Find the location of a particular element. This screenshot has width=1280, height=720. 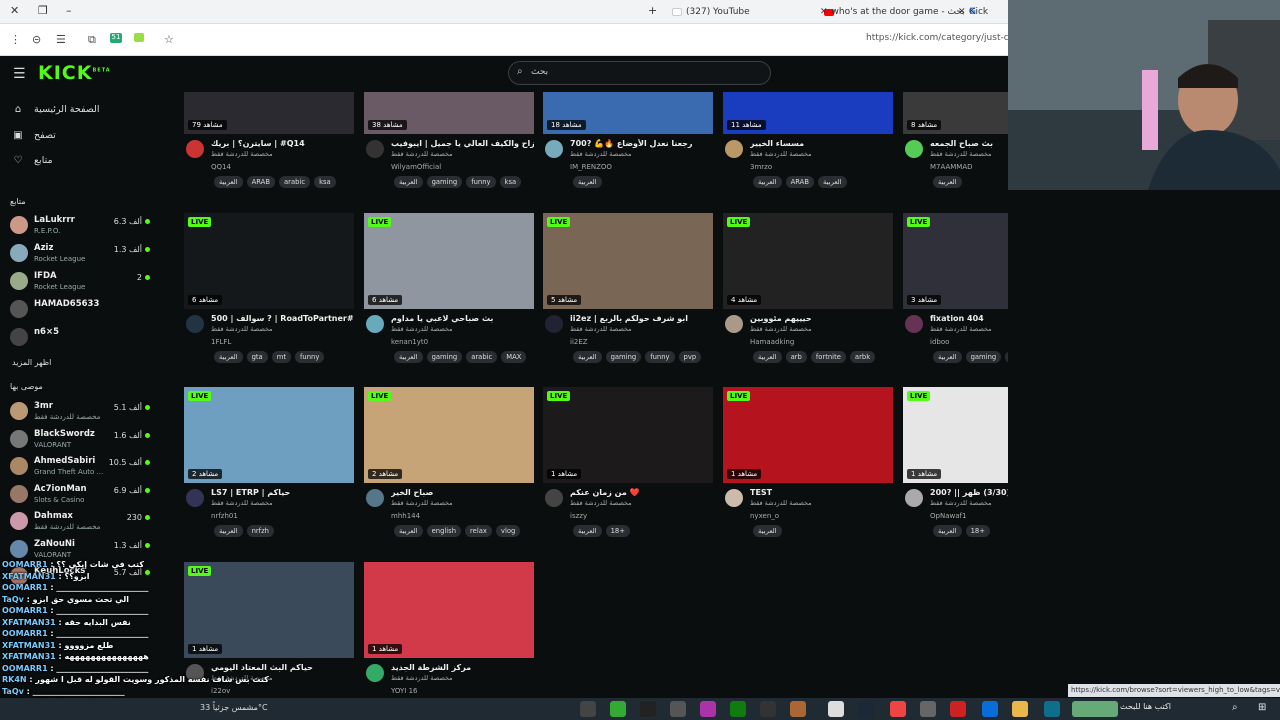

extension-icon is located at coordinates (139, 37).